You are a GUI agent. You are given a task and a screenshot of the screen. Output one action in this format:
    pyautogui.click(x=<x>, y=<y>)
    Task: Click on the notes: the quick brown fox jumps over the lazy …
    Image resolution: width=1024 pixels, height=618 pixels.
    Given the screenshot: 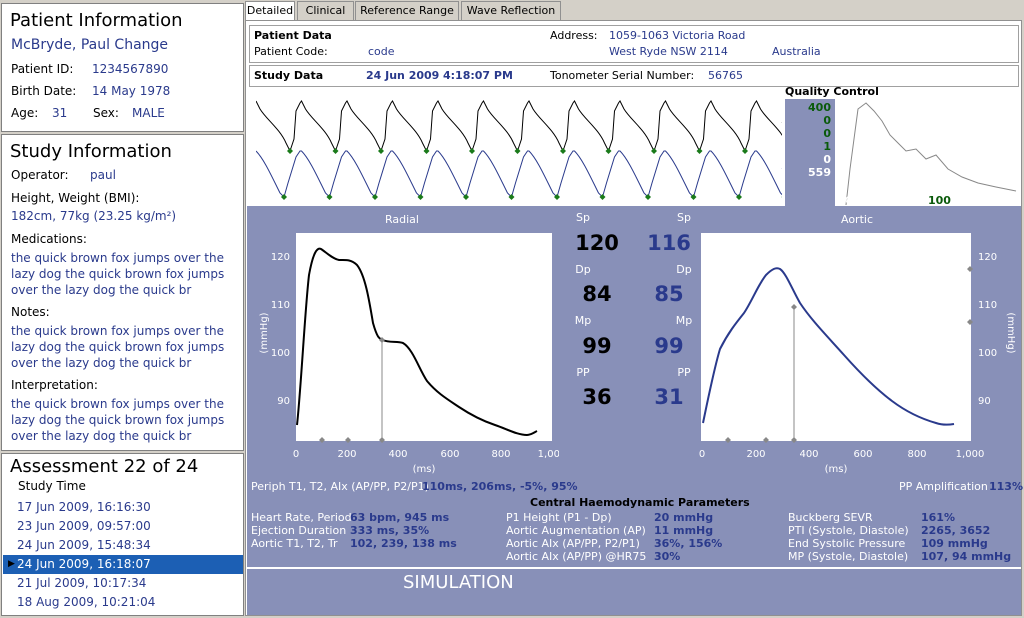 What is the action you would take?
    pyautogui.click(x=118, y=347)
    